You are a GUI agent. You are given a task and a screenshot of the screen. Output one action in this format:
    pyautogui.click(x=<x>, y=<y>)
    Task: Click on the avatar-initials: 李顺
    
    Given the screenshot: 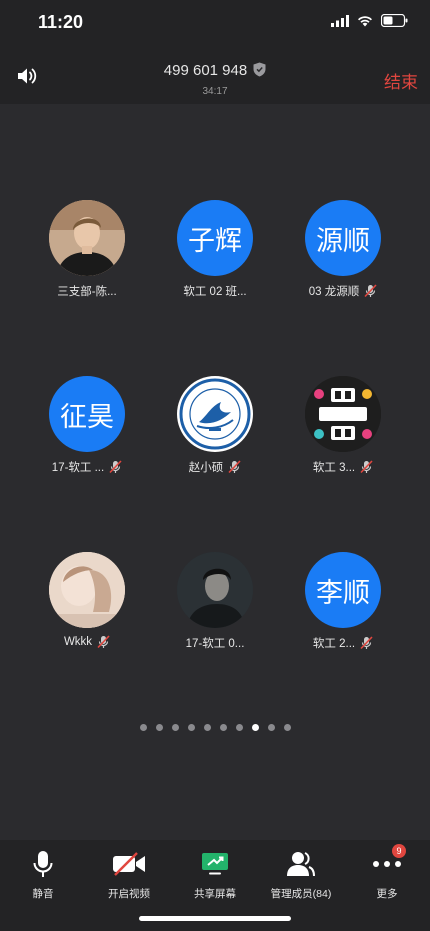 What is the action you would take?
    pyautogui.click(x=343, y=592)
    